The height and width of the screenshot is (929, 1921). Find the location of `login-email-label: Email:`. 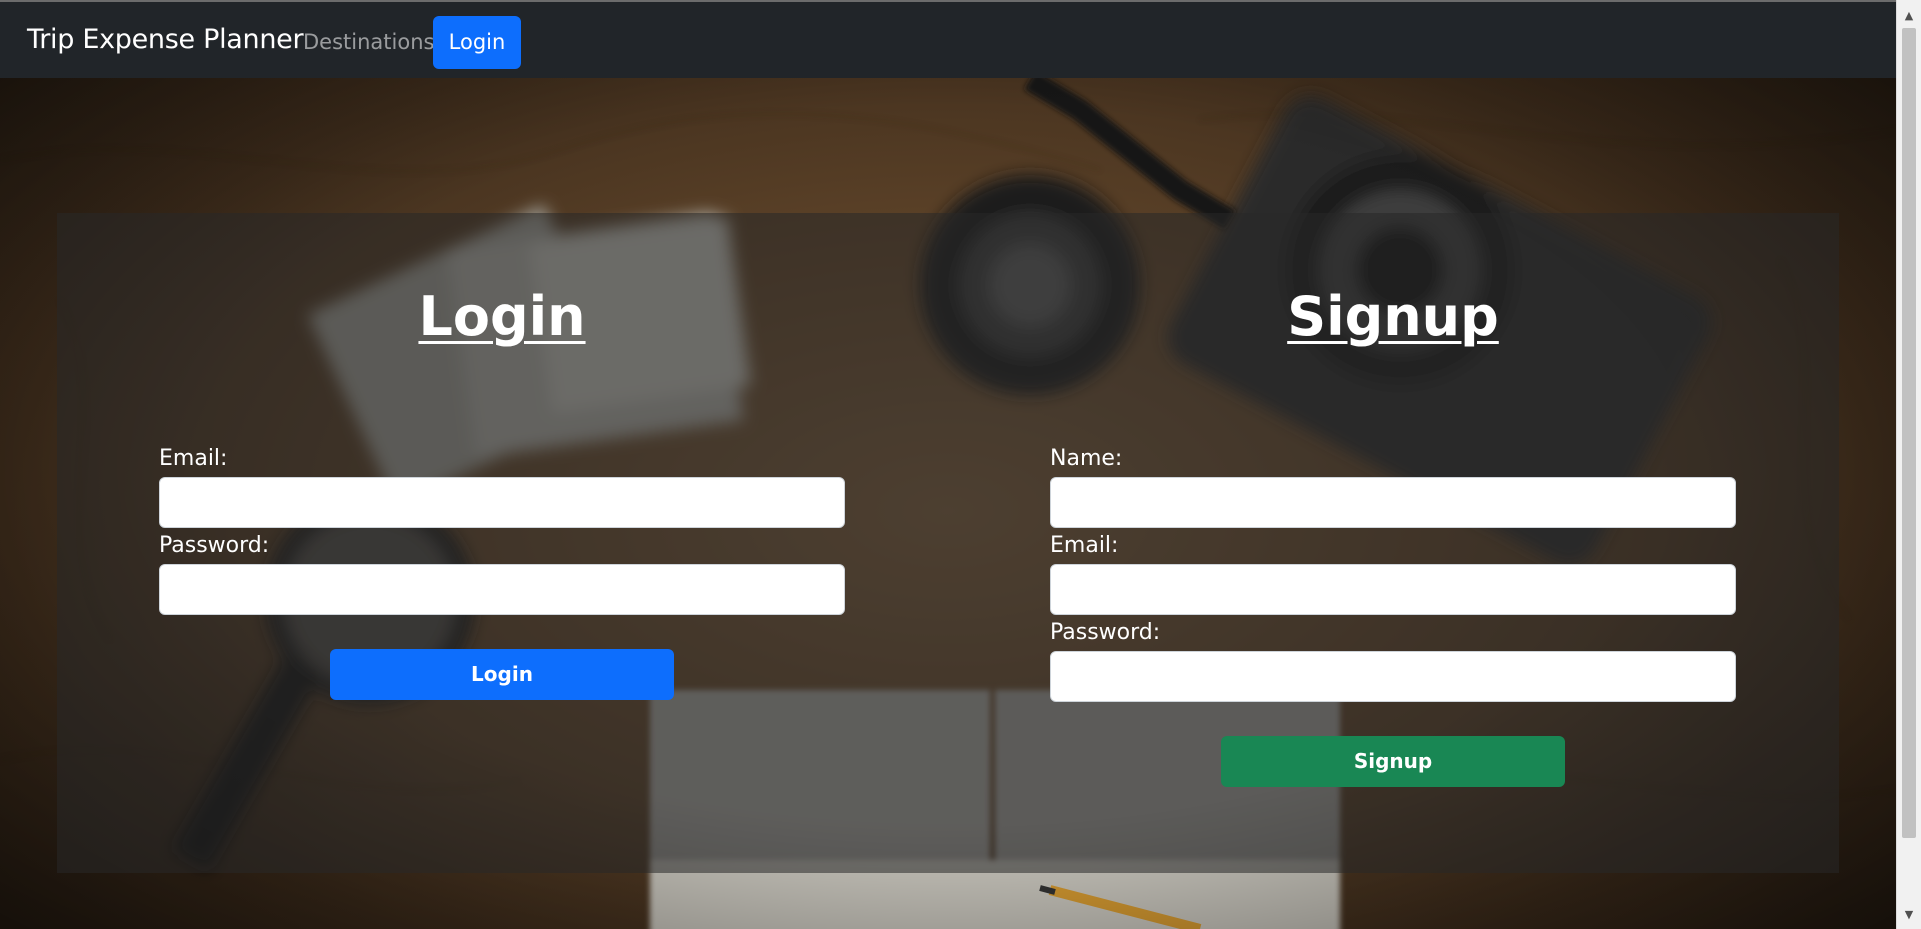

login-email-label: Email: is located at coordinates (193, 458).